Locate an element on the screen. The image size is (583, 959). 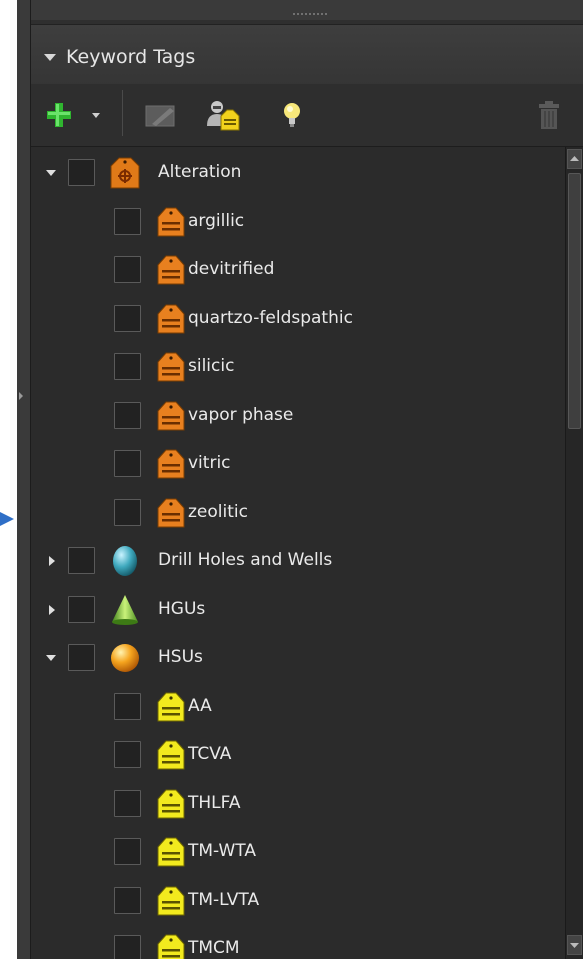
scroll-thumb is located at coordinates (574, 301).